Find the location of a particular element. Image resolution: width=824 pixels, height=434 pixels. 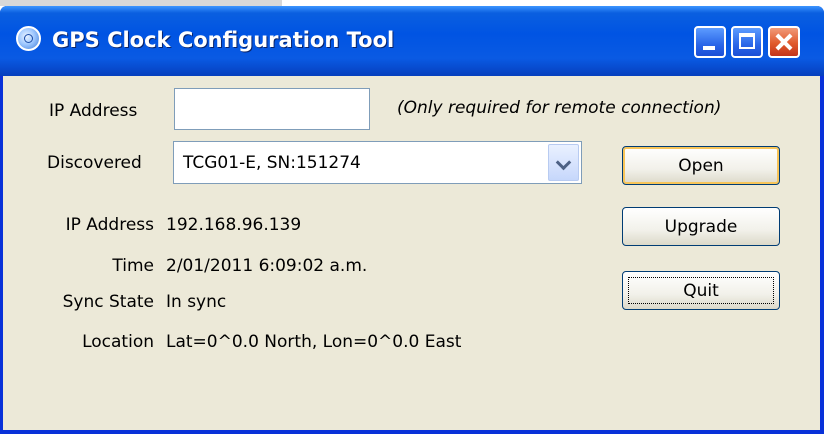

info-ip-value: 192.168.96.139 is located at coordinates (234, 225).